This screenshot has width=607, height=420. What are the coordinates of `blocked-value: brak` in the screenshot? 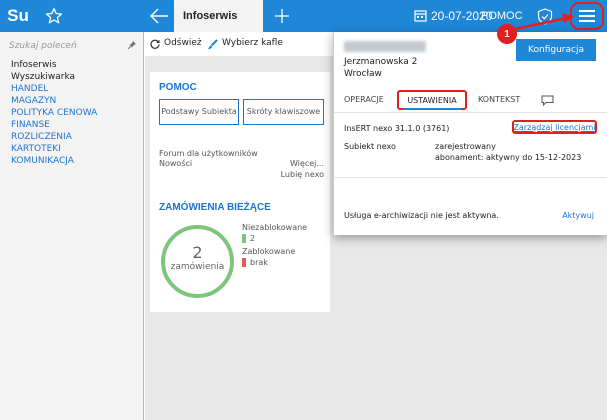 It's located at (259, 262).